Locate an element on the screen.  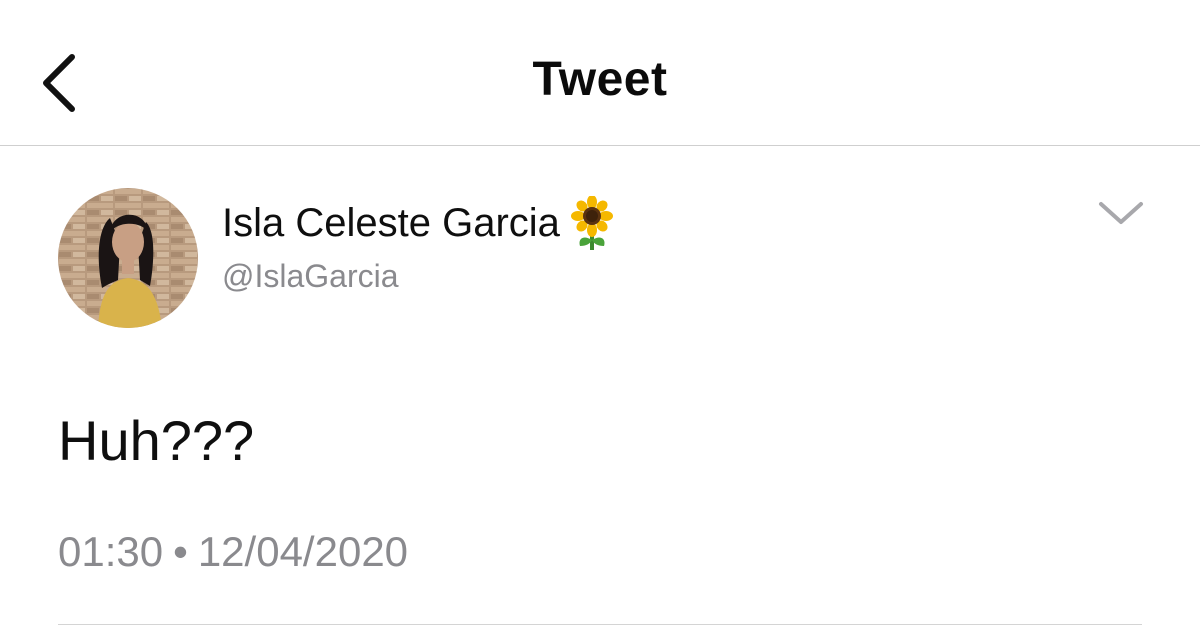
author-display-name: Isla Celeste Garcia is located at coordinates (419, 222).